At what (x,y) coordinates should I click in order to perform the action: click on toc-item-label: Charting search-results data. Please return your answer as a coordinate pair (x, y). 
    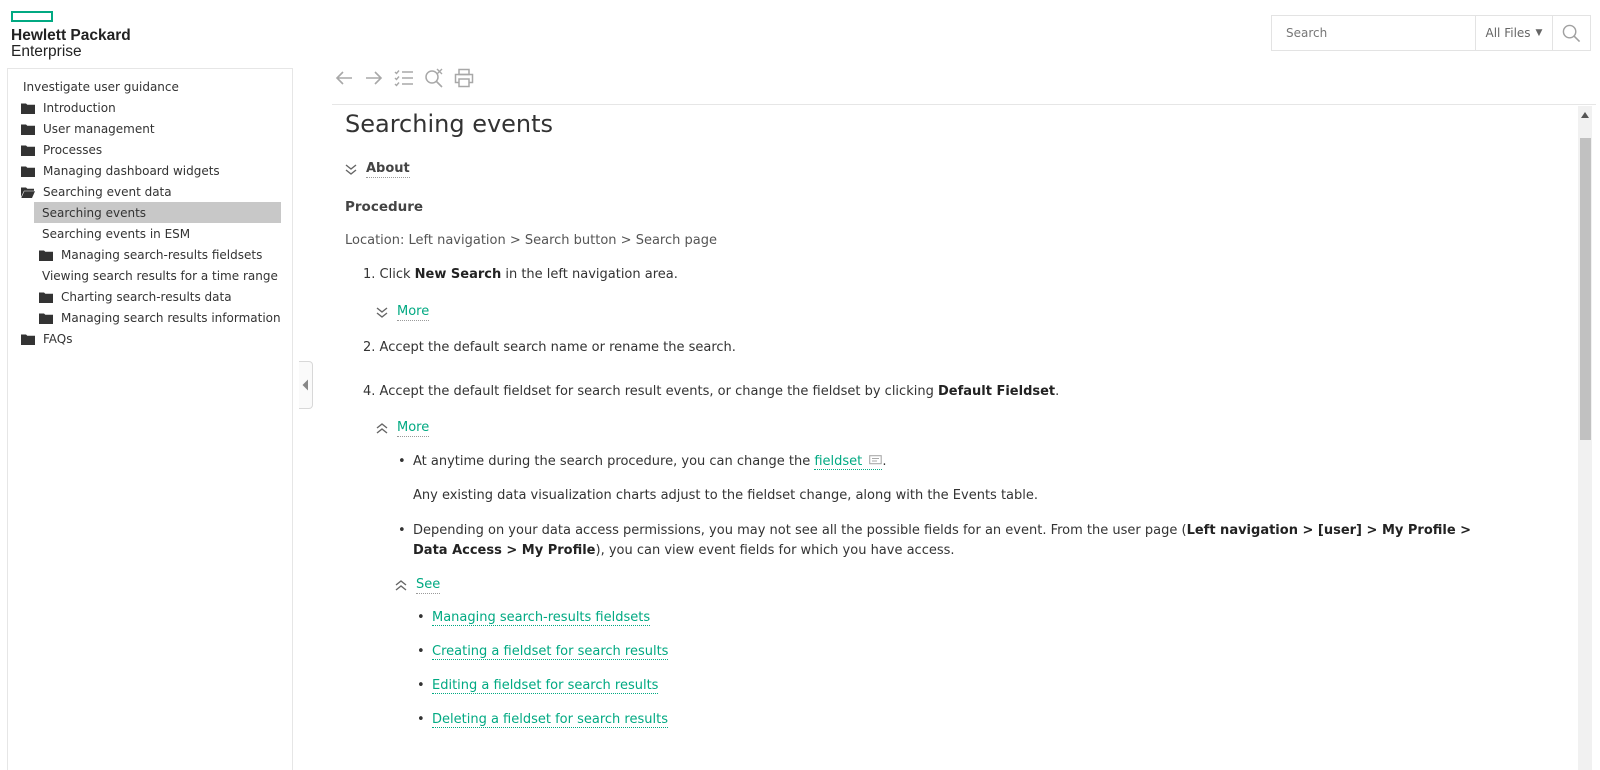
    Looking at the image, I should click on (146, 296).